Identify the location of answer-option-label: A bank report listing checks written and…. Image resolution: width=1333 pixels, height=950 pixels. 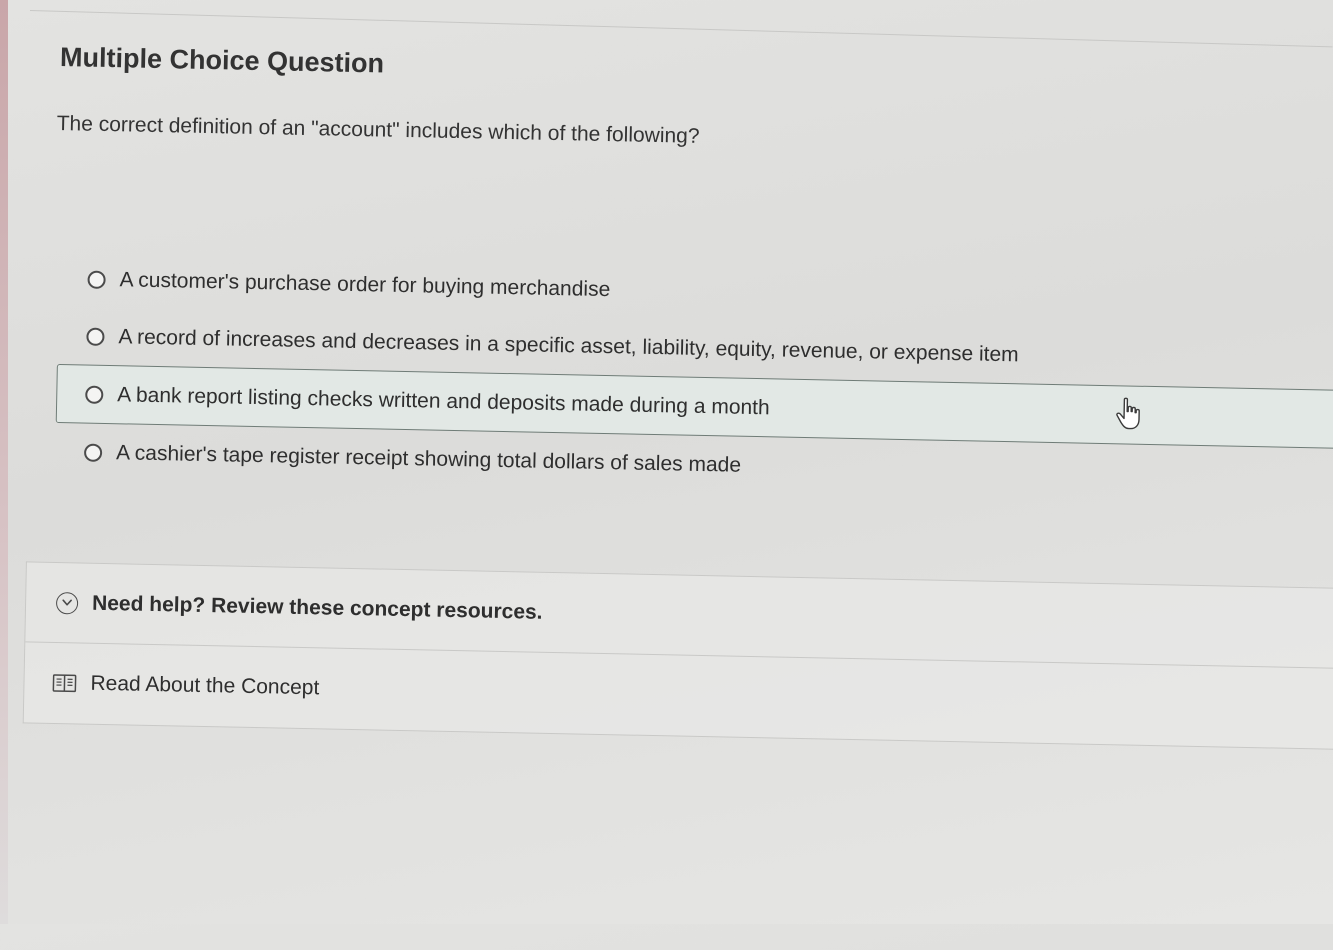
(443, 401).